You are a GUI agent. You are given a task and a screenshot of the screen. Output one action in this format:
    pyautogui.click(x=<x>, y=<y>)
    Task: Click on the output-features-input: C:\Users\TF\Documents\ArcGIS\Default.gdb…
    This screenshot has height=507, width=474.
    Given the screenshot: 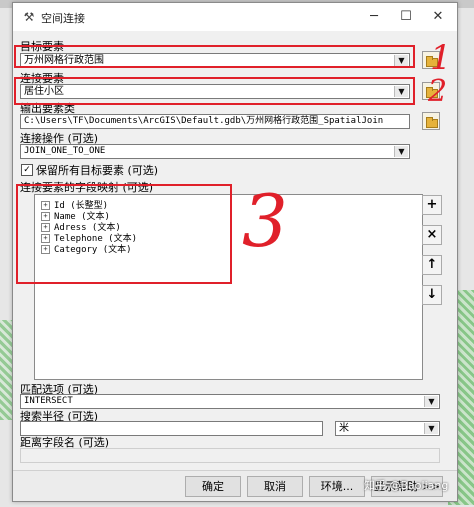 What is the action you would take?
    pyautogui.click(x=215, y=121)
    